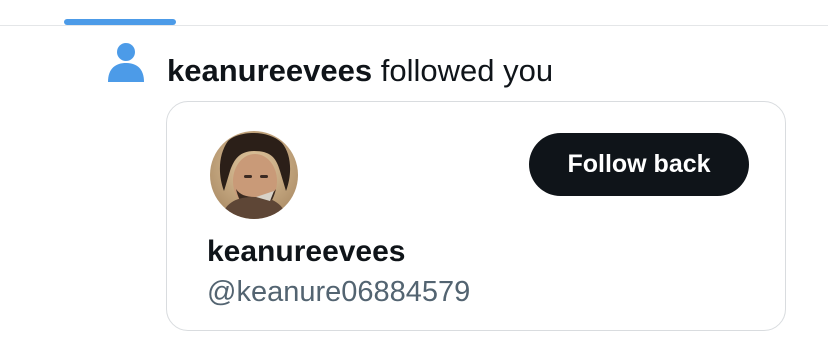 The image size is (828, 352). Describe the element at coordinates (414, 25) in the screenshot. I see `tab-bar-divider` at that location.